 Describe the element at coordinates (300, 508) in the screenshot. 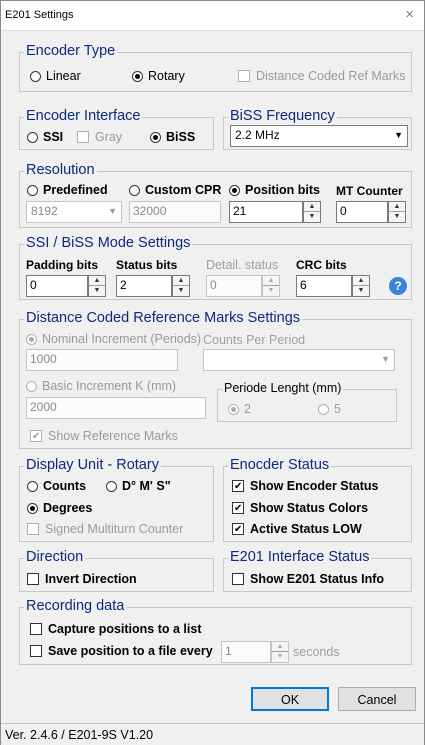

I see `show-status-colors-checkbox: Show Status Colors` at that location.